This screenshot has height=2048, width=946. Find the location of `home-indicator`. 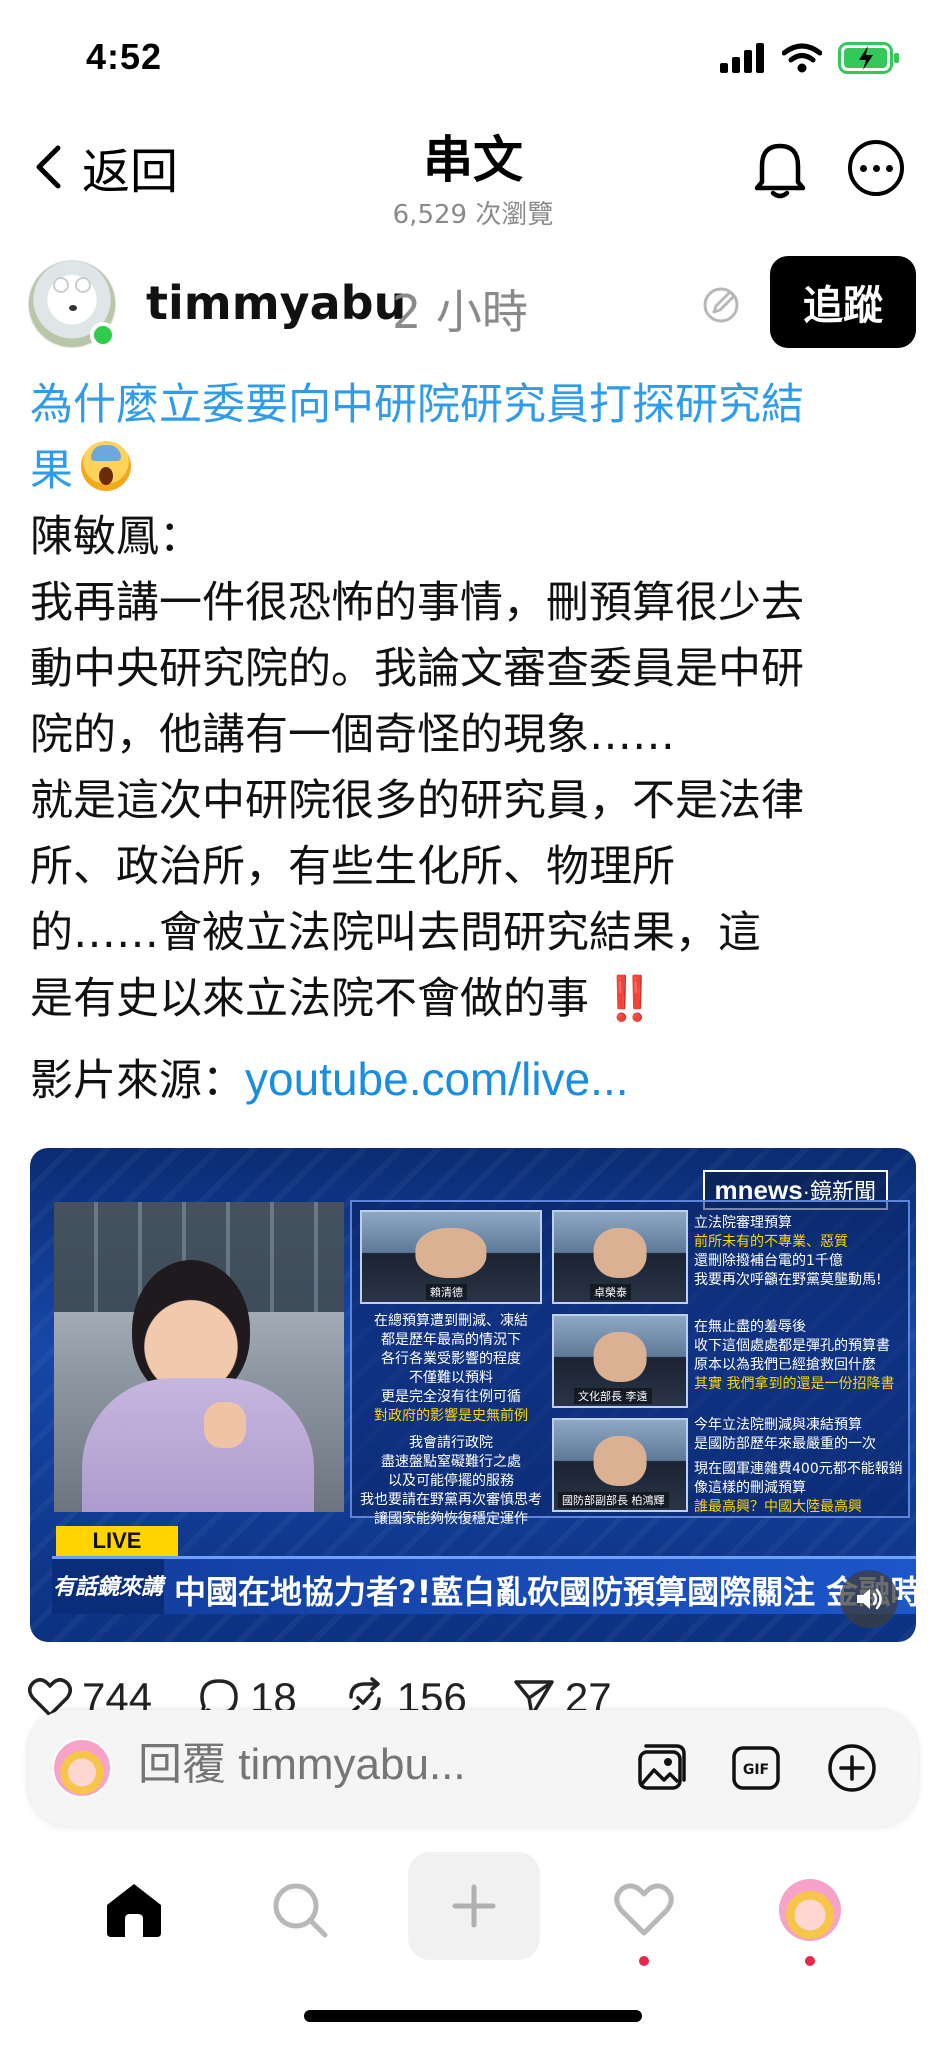

home-indicator is located at coordinates (473, 2016).